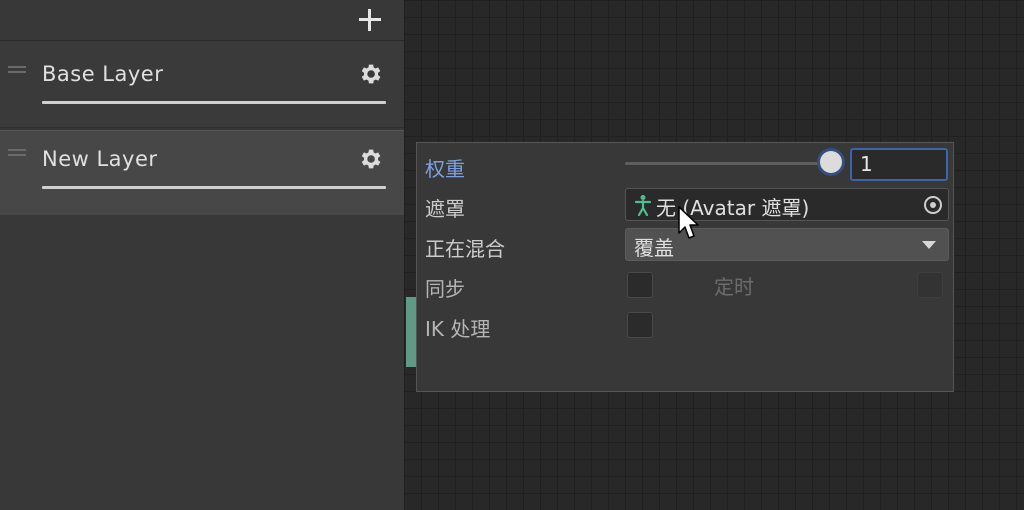 This screenshot has width=1024, height=510. What do you see at coordinates (100, 159) in the screenshot?
I see `layer-name: New Layer` at bounding box center [100, 159].